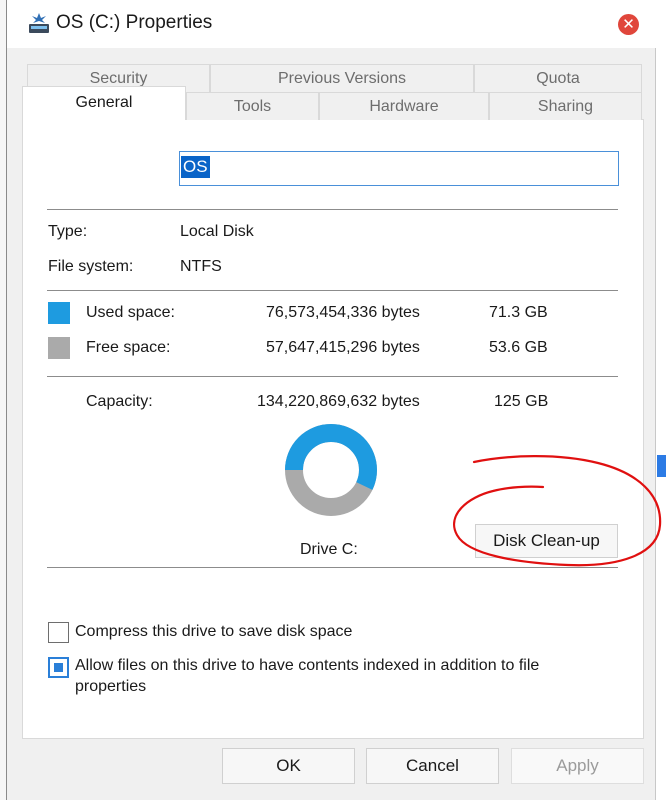 This screenshot has height=800, width=666. Describe the element at coordinates (399, 168) in the screenshot. I see `drive-name-input` at that location.